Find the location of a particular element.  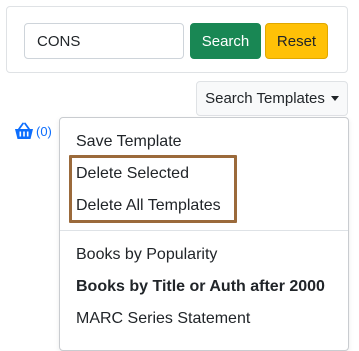

menu-item-saved-template: Books by Popularity is located at coordinates (146, 255).